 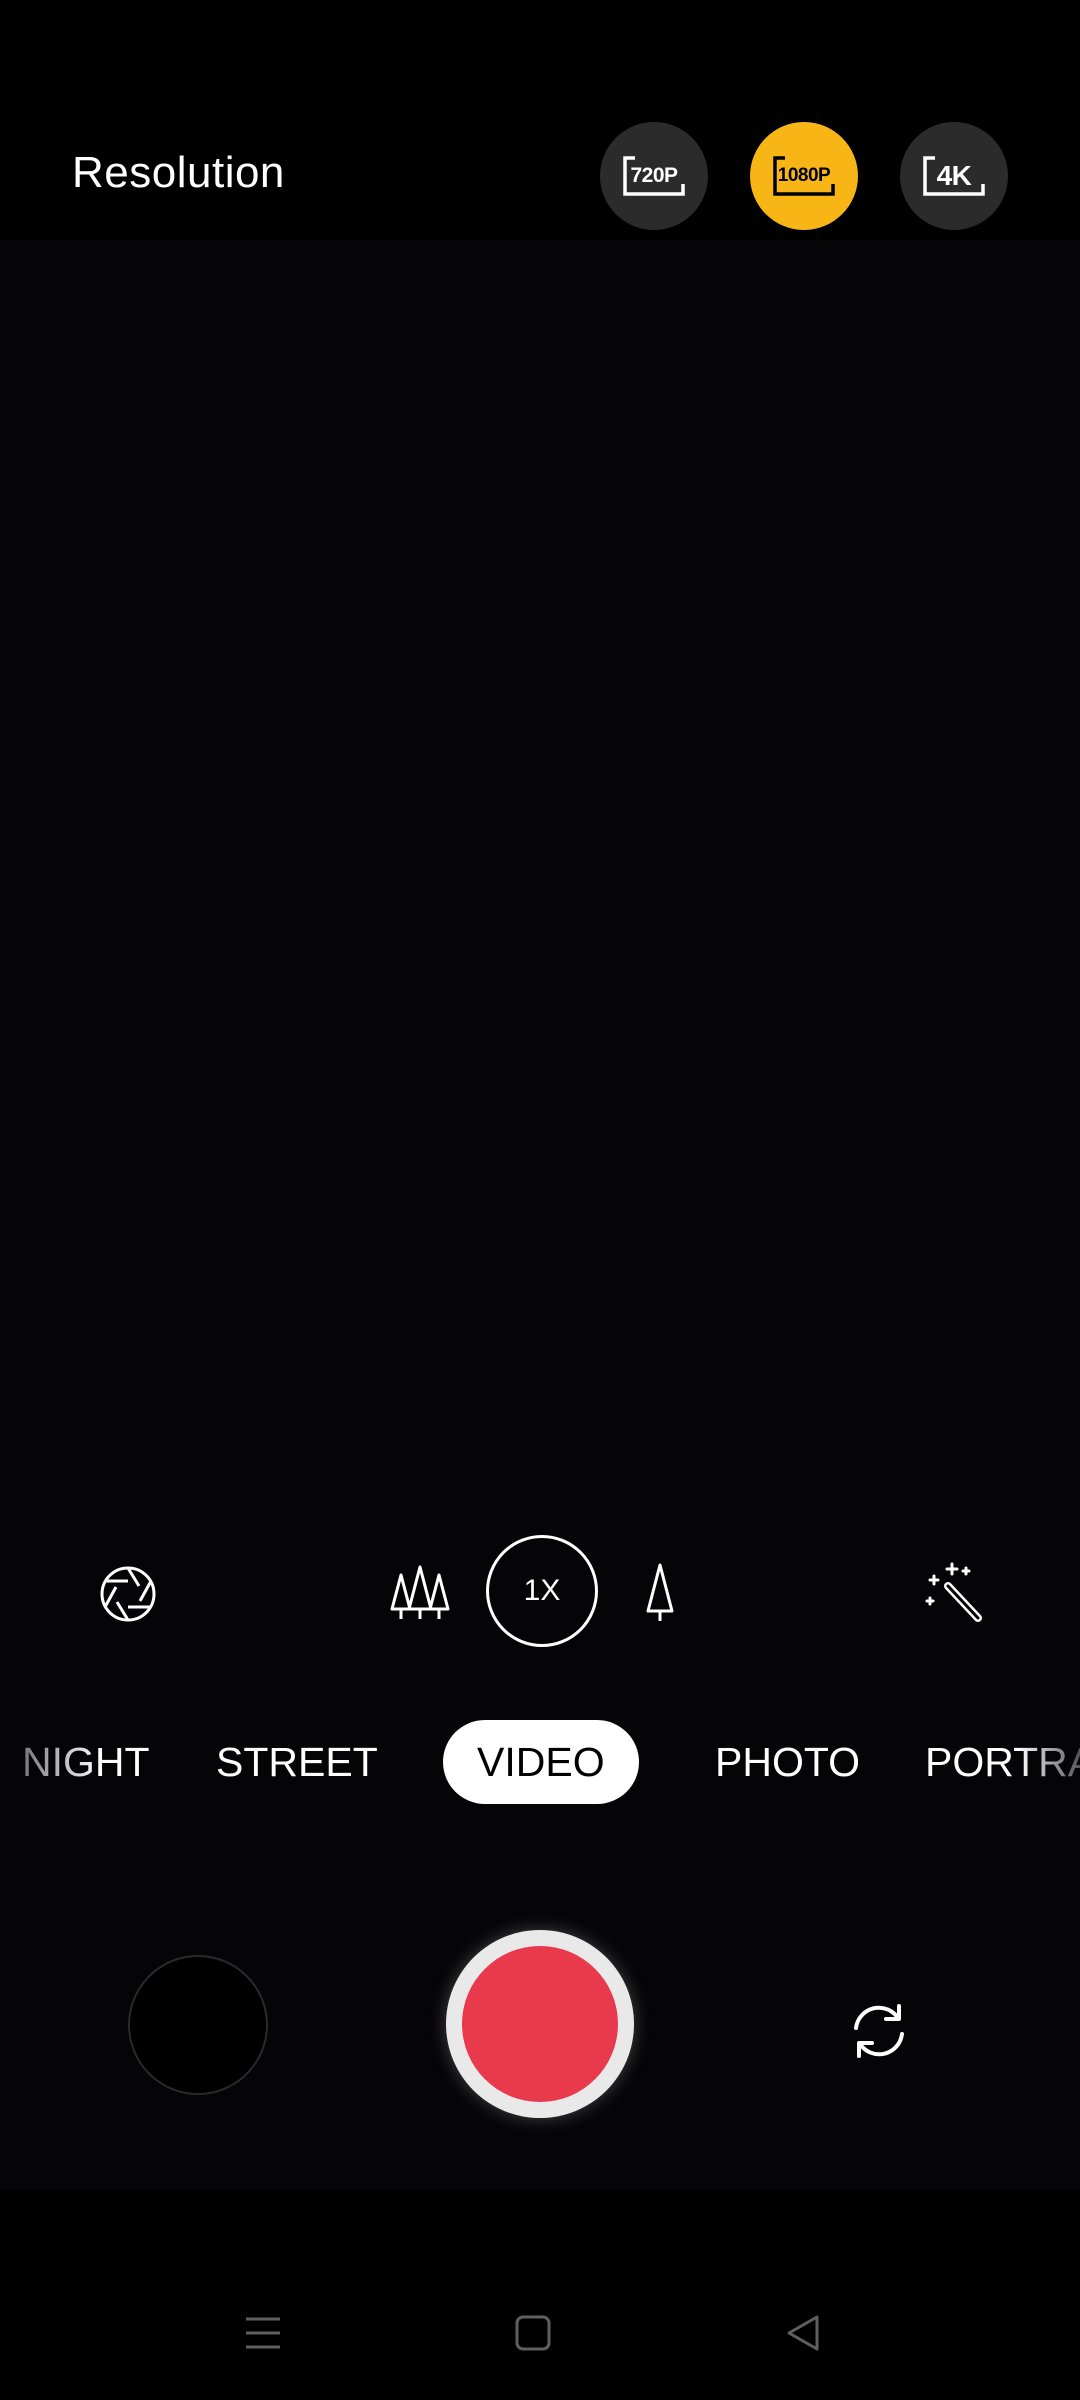 I want to click on mode-night: NIGHT, so click(x=86, y=1762).